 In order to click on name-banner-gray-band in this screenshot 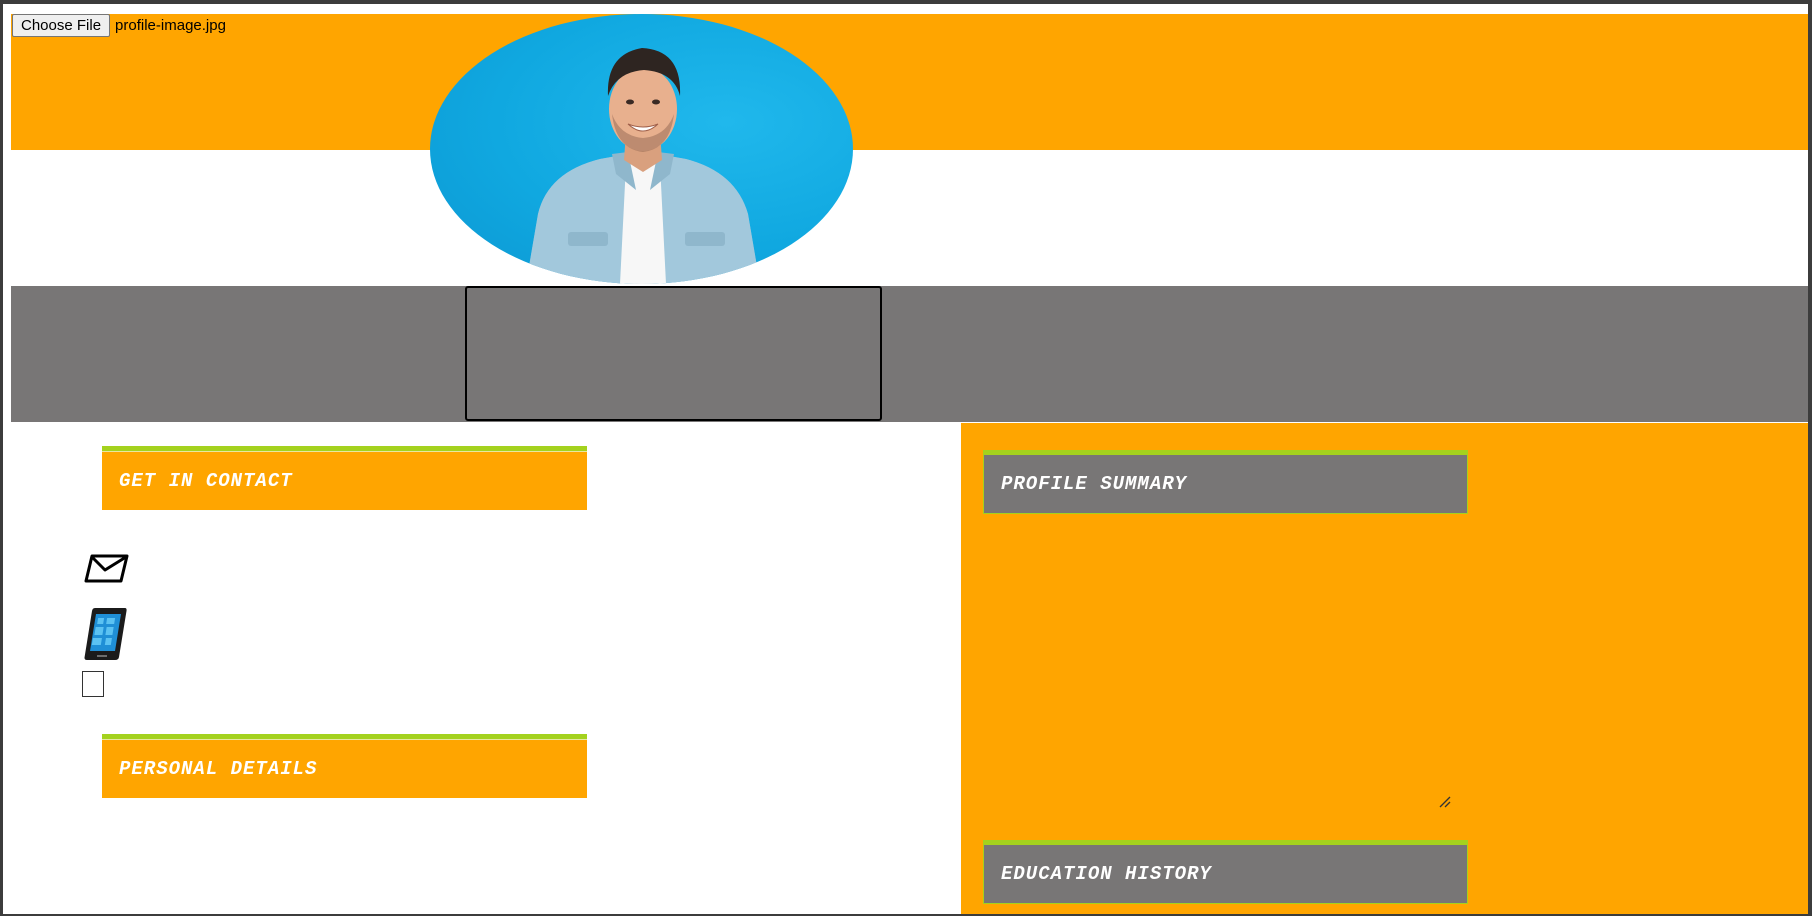, I will do `click(909, 354)`.